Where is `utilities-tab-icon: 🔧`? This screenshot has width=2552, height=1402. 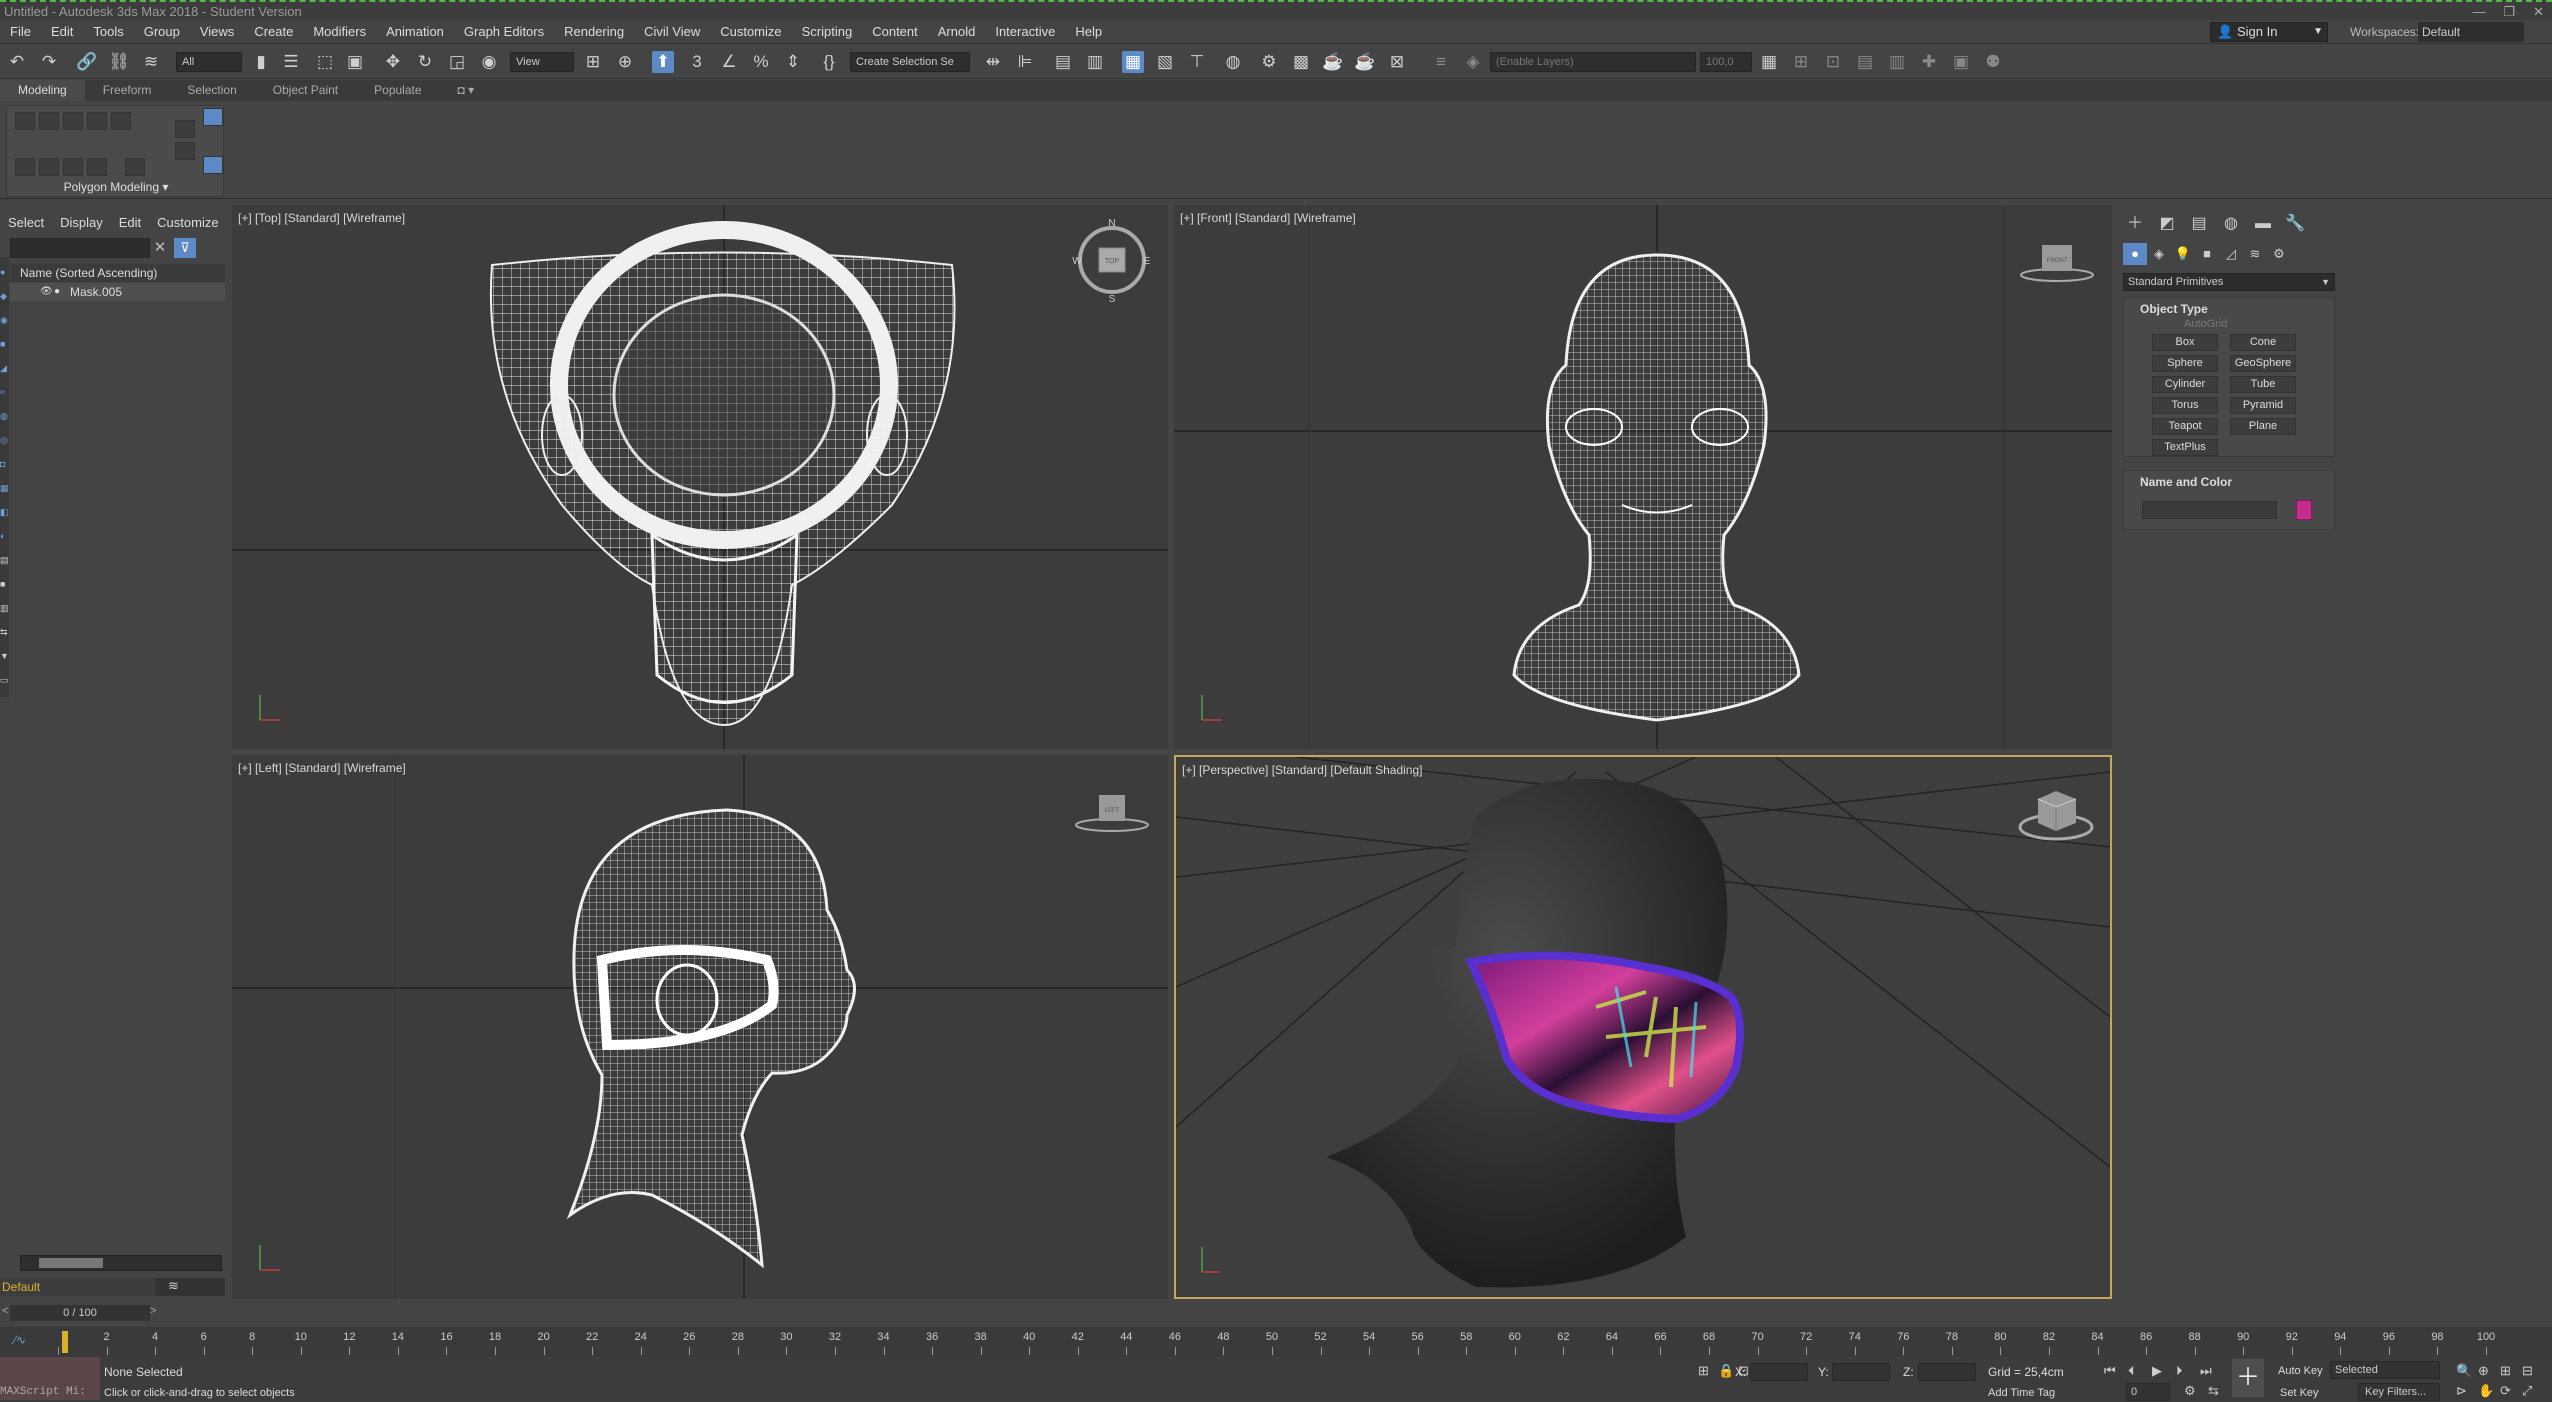 utilities-tab-icon: 🔧 is located at coordinates (2295, 224).